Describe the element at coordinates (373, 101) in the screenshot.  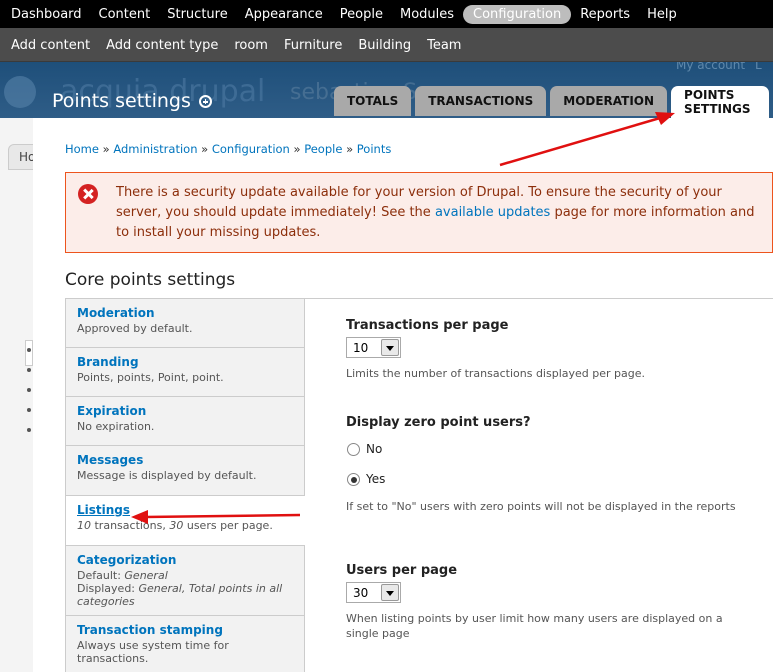
I see `tab-totals: TOTALS` at that location.